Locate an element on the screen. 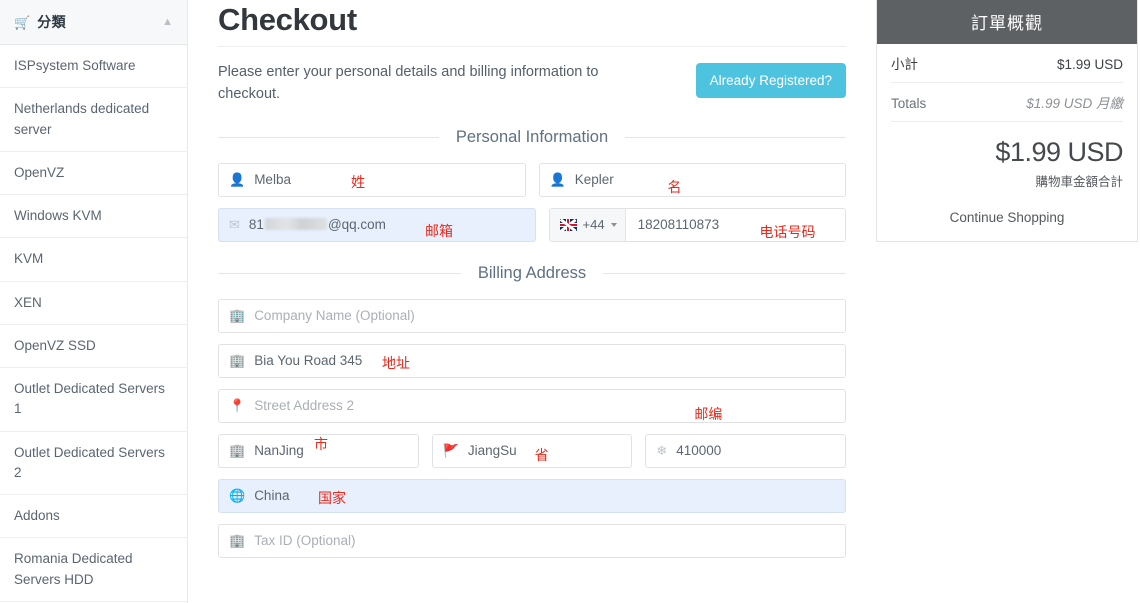 The height and width of the screenshot is (603, 1140). sidebar-header: 🛒 分類 ▲ is located at coordinates (93, 22).